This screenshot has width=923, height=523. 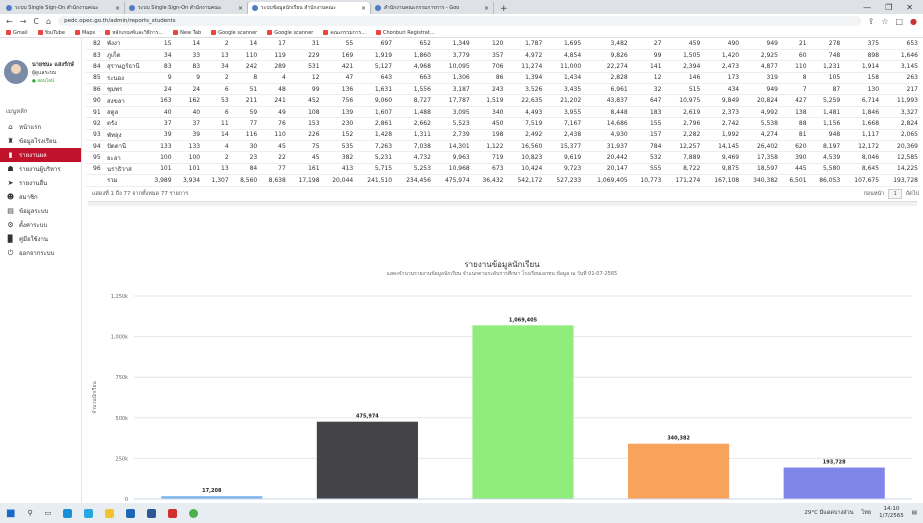 I want to click on edge-icon, so click(x=68, y=513).